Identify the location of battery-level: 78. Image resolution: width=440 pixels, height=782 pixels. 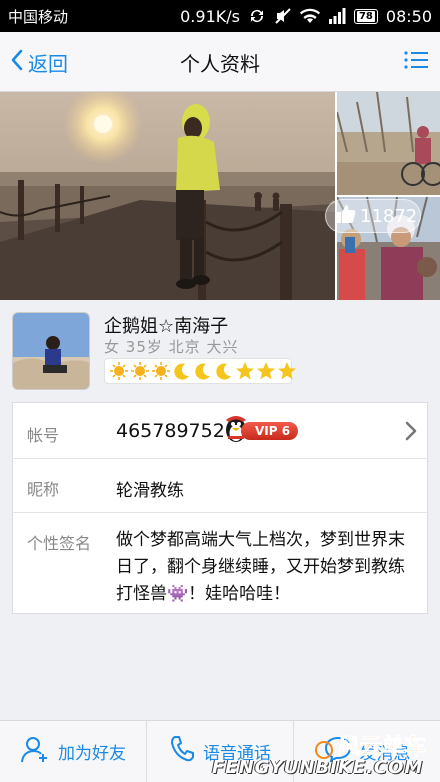
(365, 16).